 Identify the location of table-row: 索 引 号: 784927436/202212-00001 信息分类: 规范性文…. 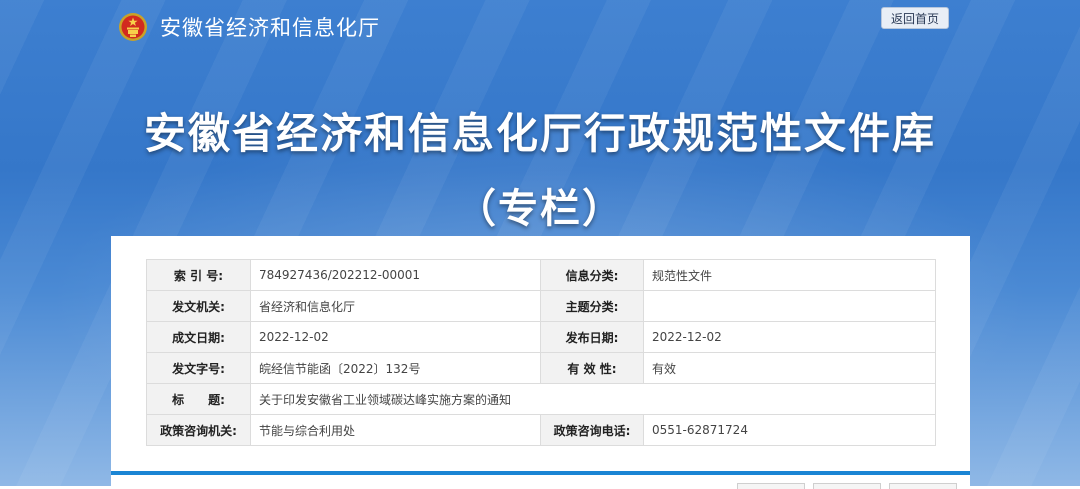
(541, 275).